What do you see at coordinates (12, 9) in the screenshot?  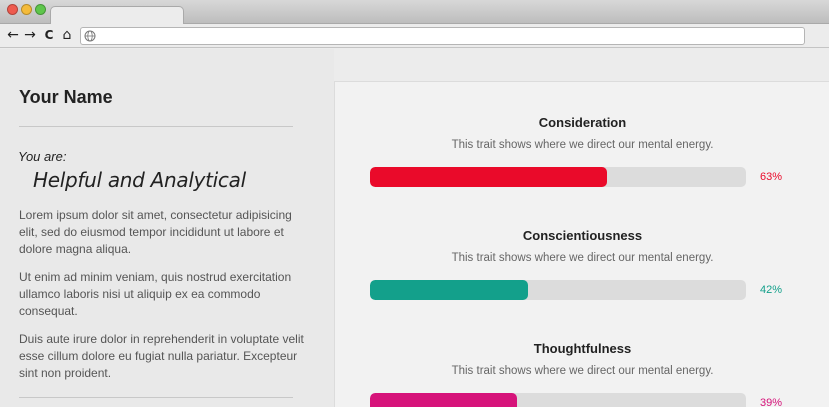 I see `close-window-button` at bounding box center [12, 9].